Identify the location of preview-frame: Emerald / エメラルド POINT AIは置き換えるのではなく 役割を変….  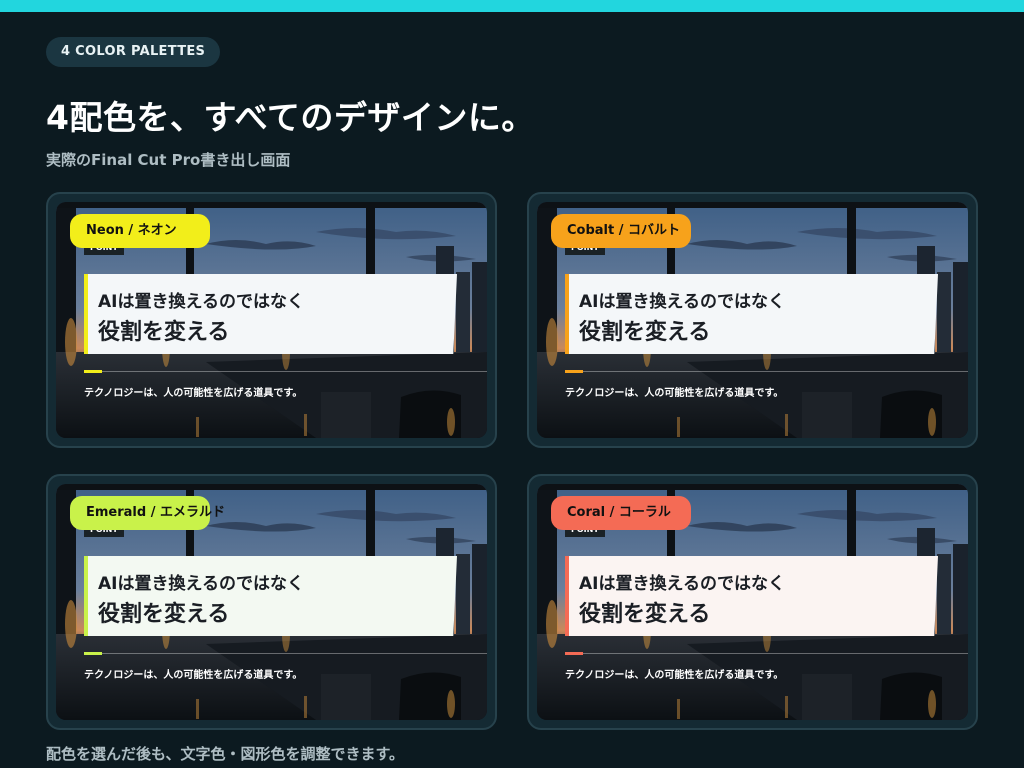
(271, 602).